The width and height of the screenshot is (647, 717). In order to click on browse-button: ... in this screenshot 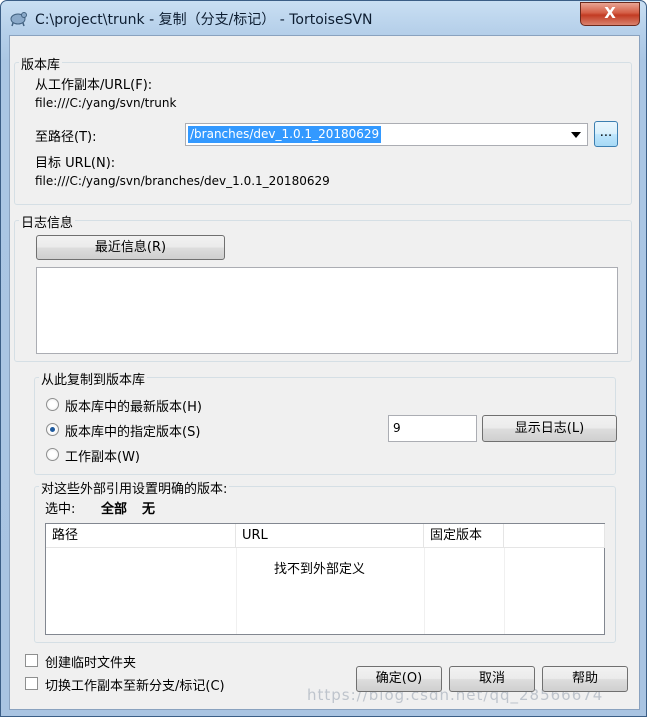, I will do `click(606, 134)`.